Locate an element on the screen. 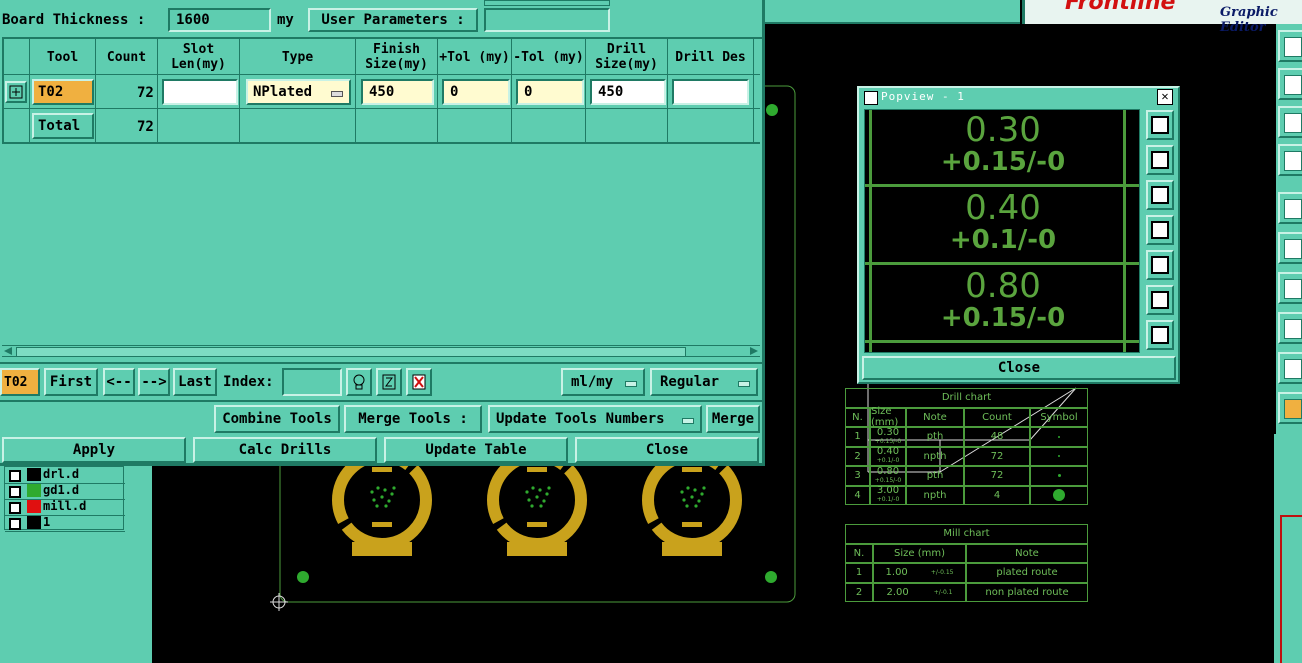  calc-drills-button: Calc Drills is located at coordinates (285, 450).